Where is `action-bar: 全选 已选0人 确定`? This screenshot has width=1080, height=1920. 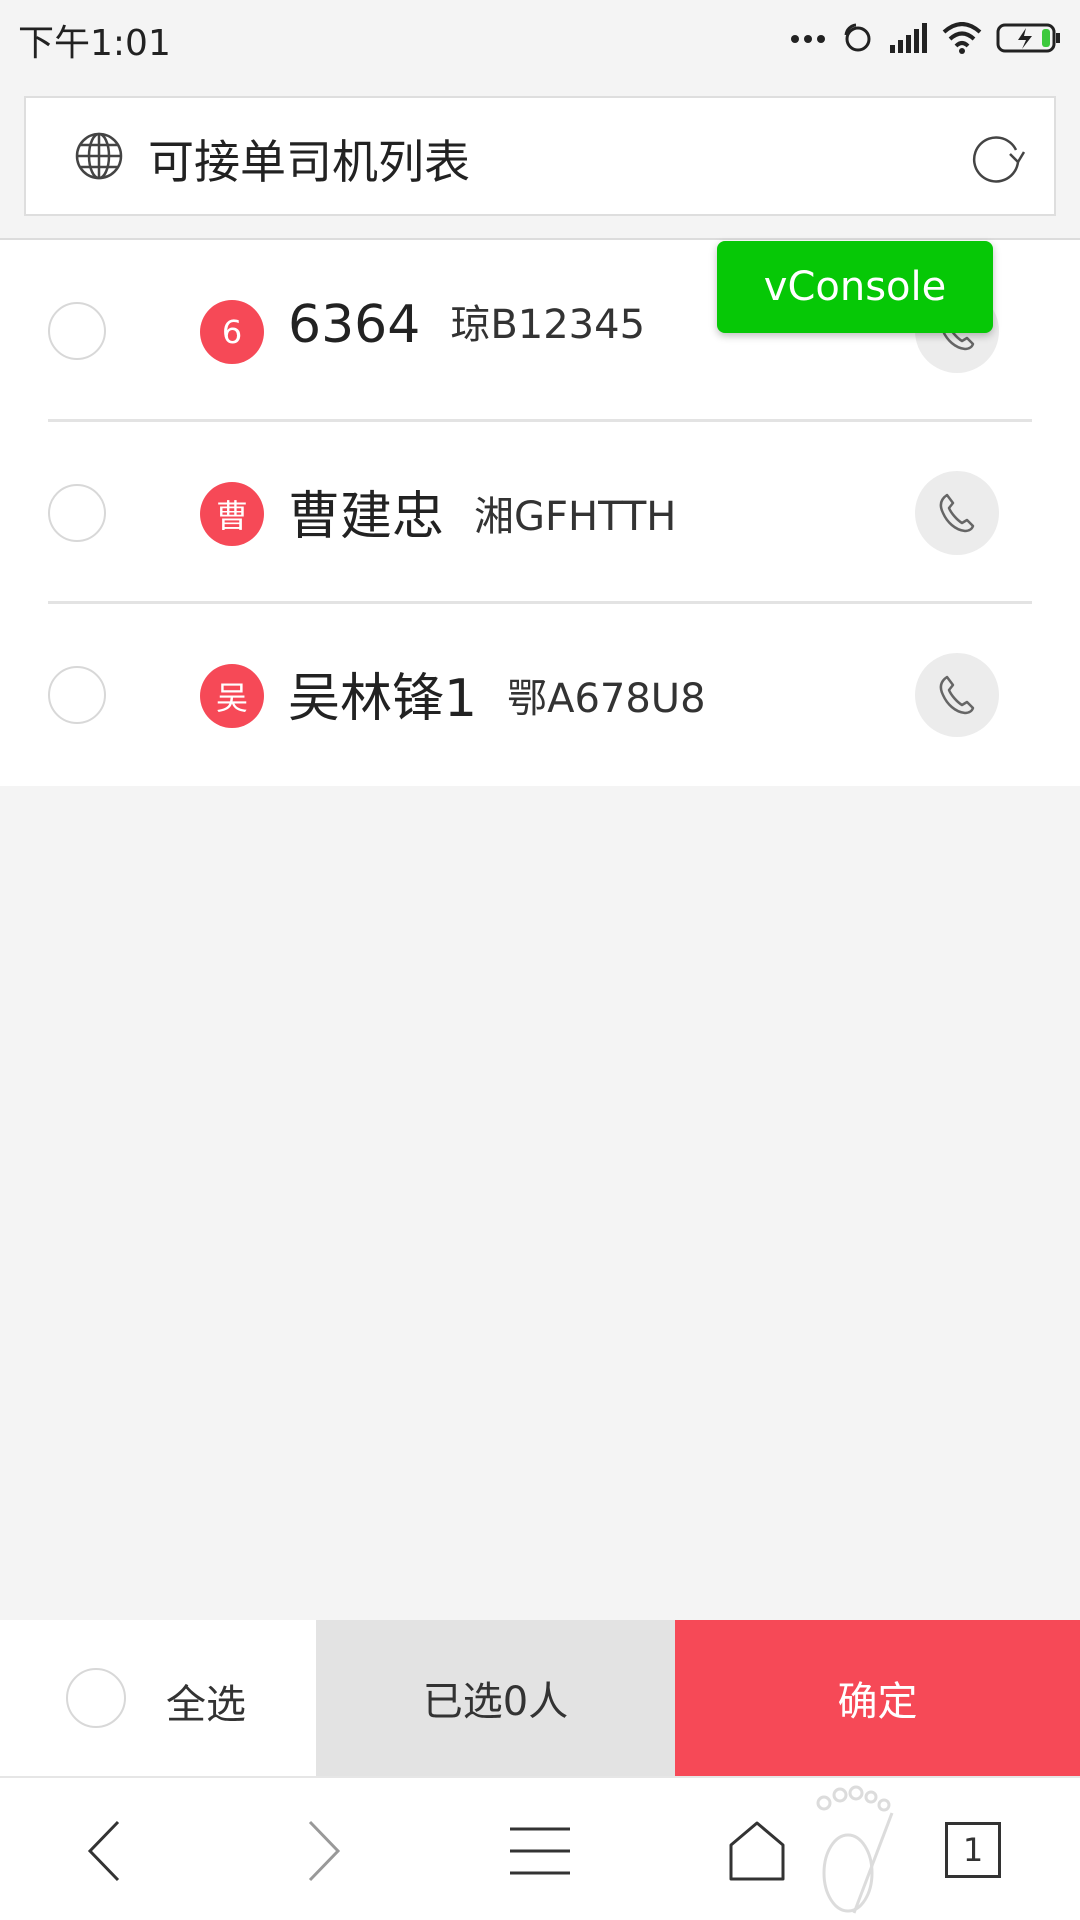 action-bar: 全选 已选0人 确定 is located at coordinates (540, 1698).